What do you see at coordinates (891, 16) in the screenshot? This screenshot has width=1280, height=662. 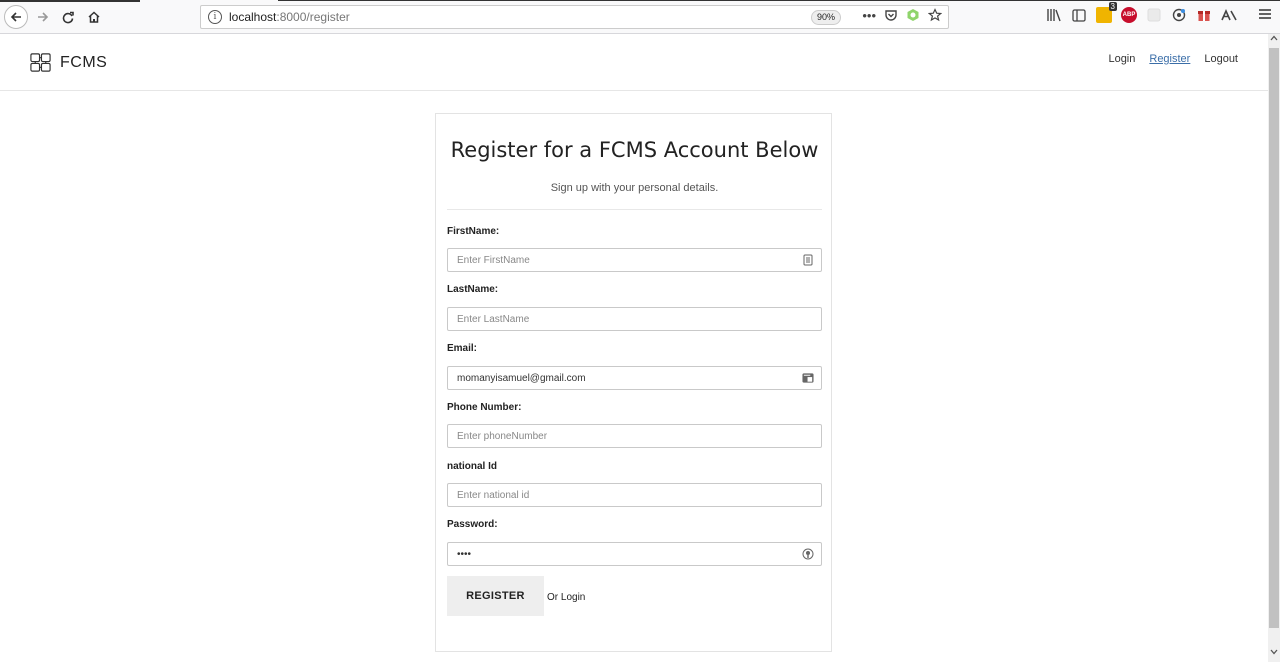 I see `pocket-icon` at bounding box center [891, 16].